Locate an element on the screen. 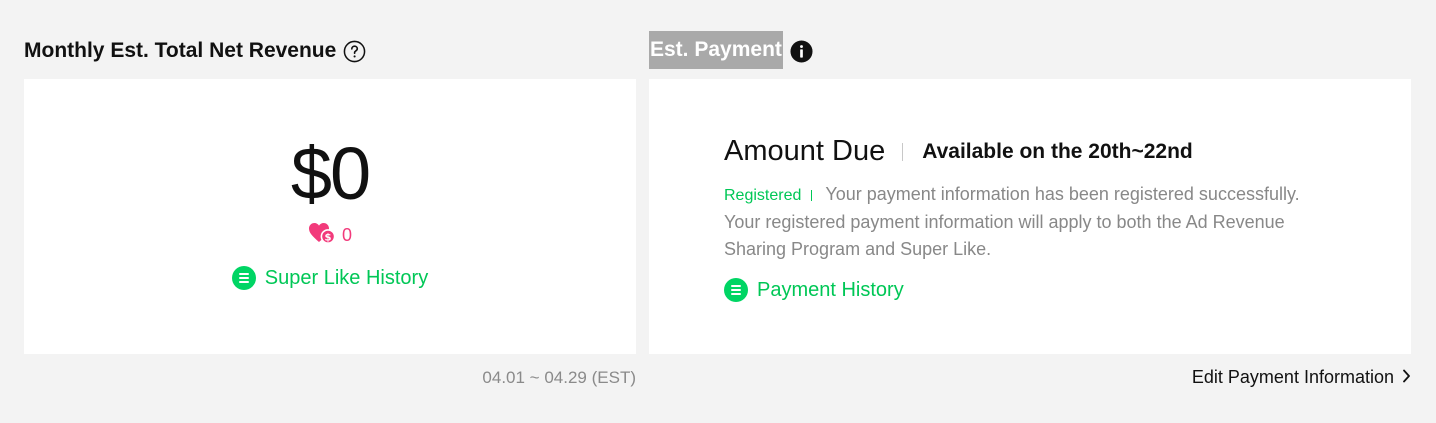 The image size is (1436, 423). payment-history-link: Payment History is located at coordinates (814, 290).